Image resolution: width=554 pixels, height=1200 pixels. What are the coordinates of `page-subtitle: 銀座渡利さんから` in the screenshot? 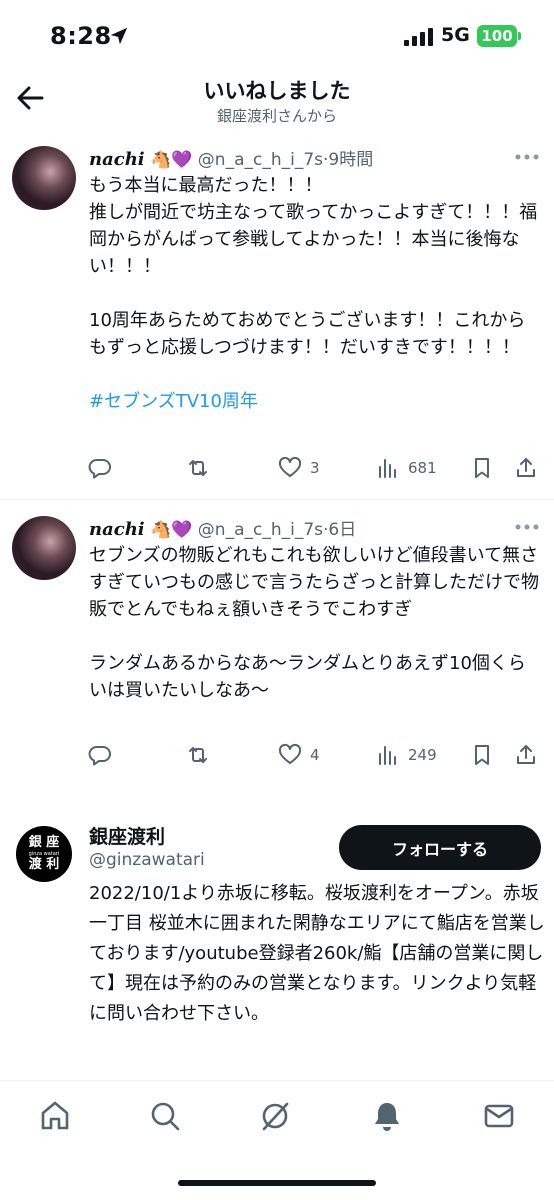 It's located at (276, 116).